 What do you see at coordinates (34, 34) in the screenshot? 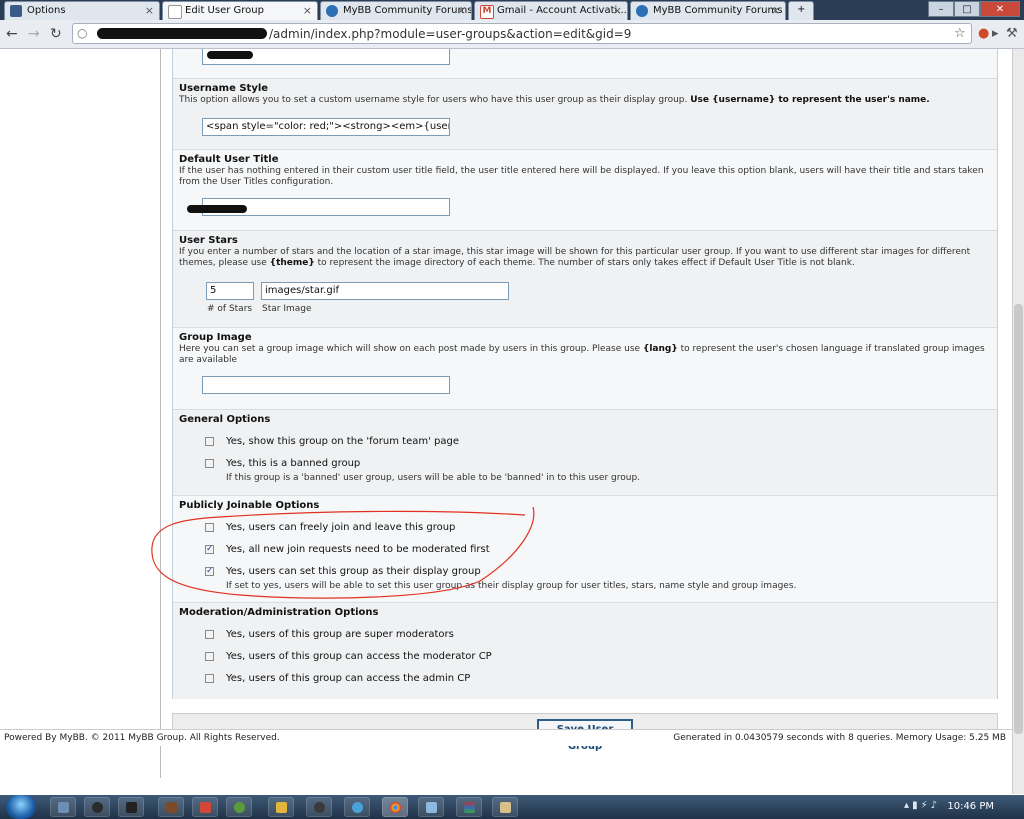
I see `forward-arrow-icon: →` at bounding box center [34, 34].